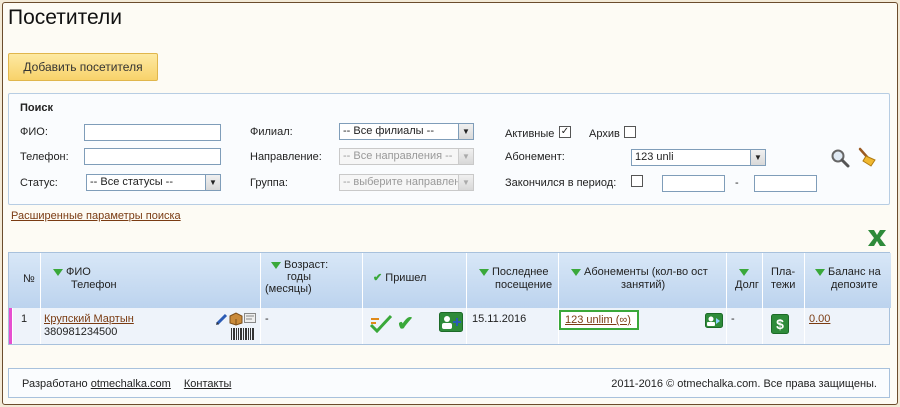 The width and height of the screenshot is (900, 407). Describe the element at coordinates (415, 326) in the screenshot. I see `row-came-cell: ✔` at that location.